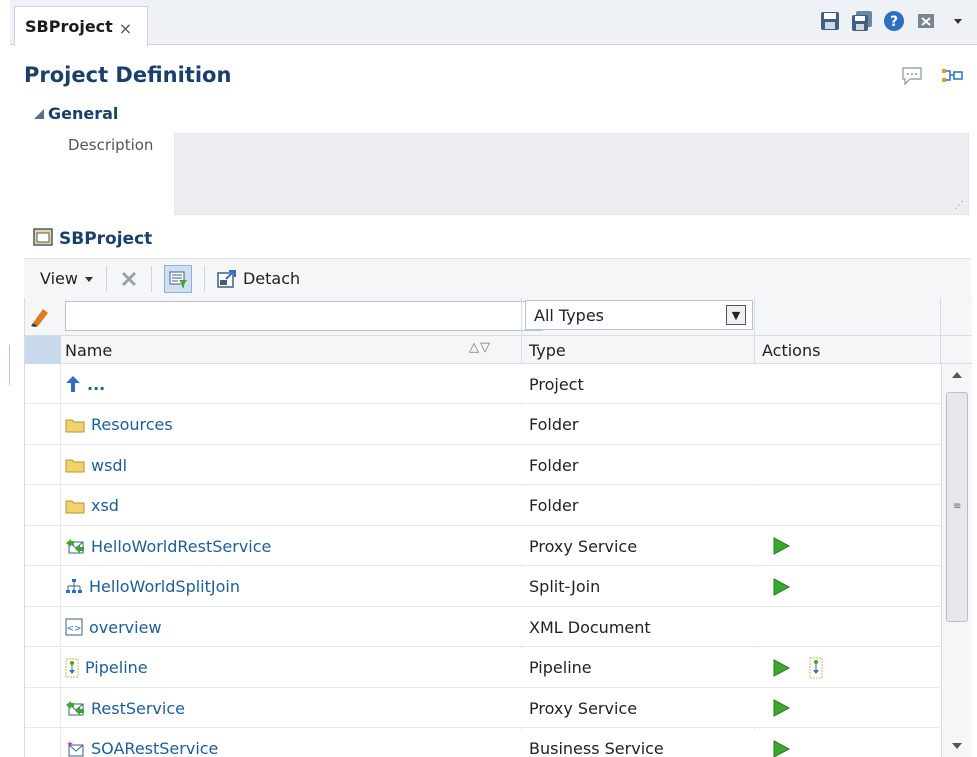 This screenshot has height=757, width=977. I want to click on row-name-cell: xsd, so click(92, 506).